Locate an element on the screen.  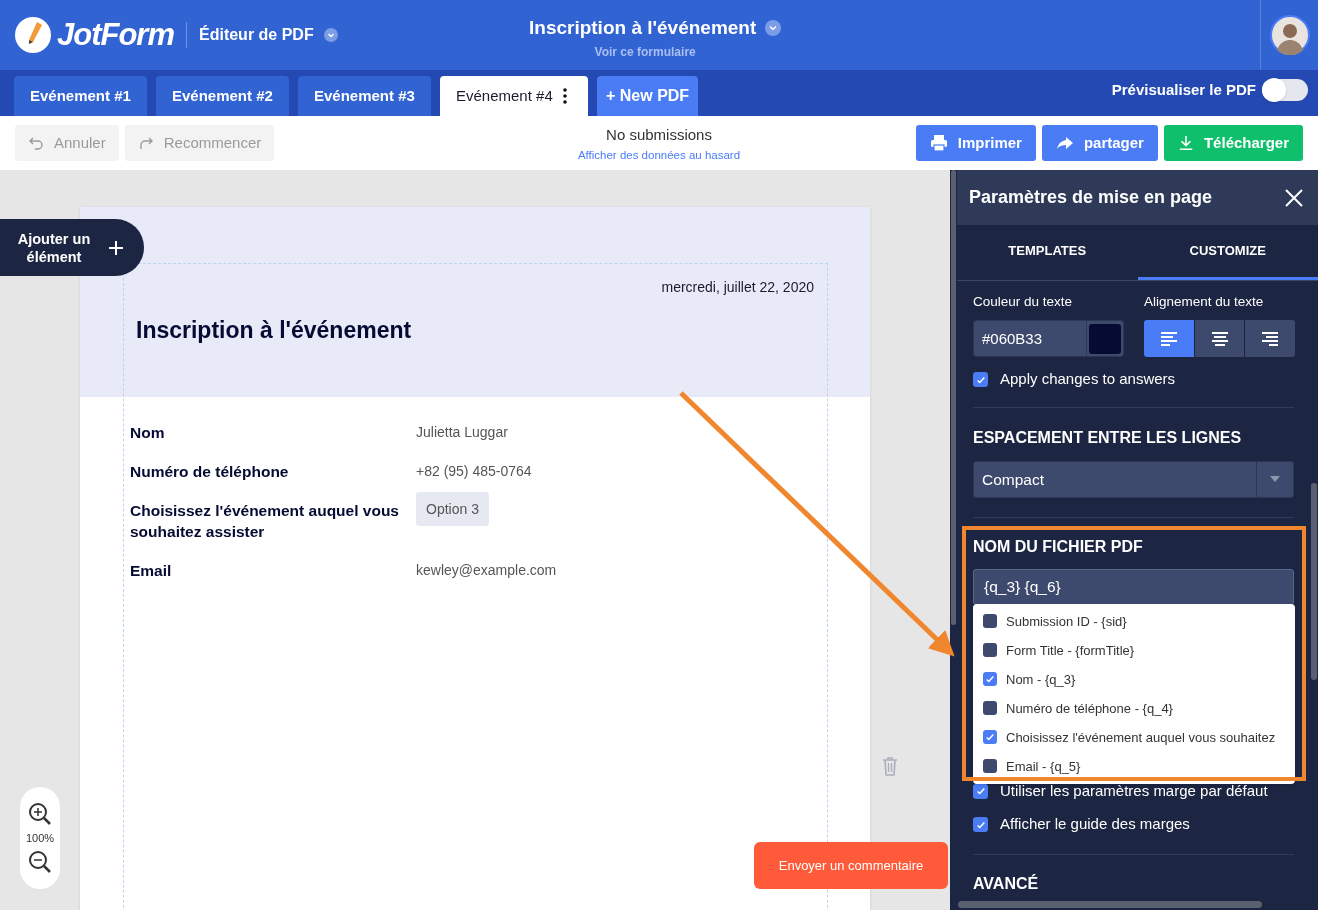
close-icon is located at coordinates (1294, 197).